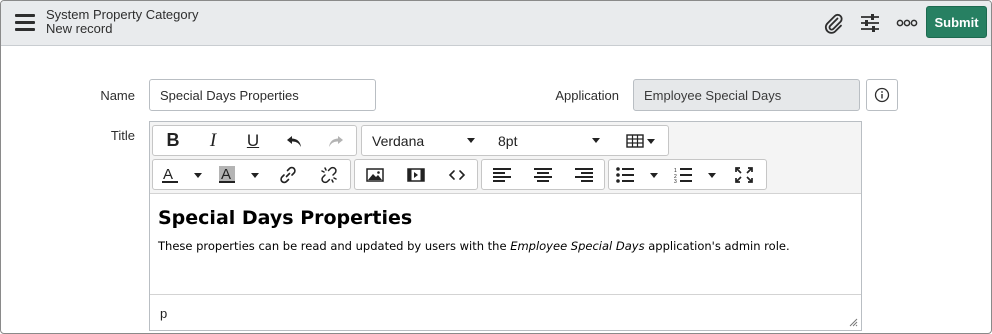  I want to click on font-size-select: 8pt, so click(552, 140).